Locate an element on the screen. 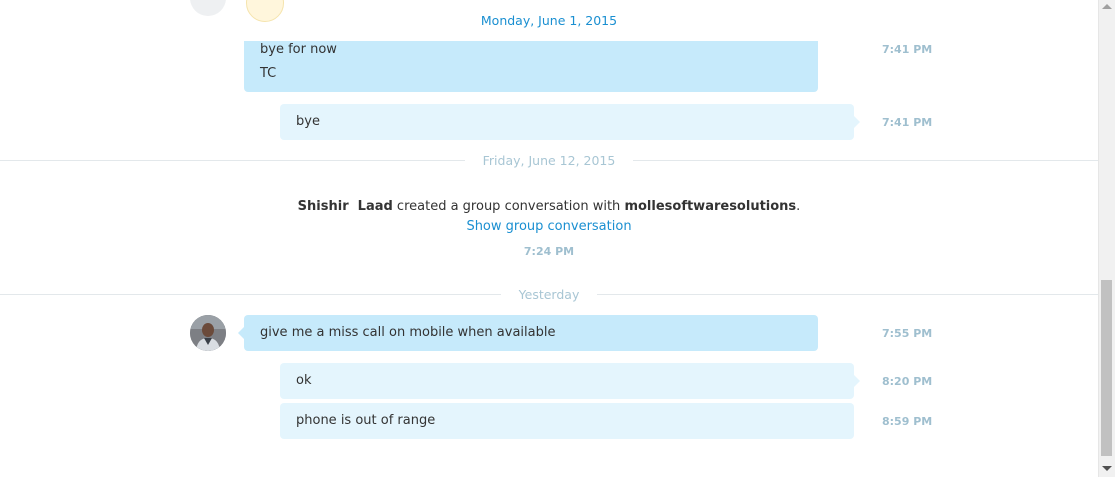 This screenshot has width=1115, height=477. message-timestamp: 8:59 PM is located at coordinates (907, 421).